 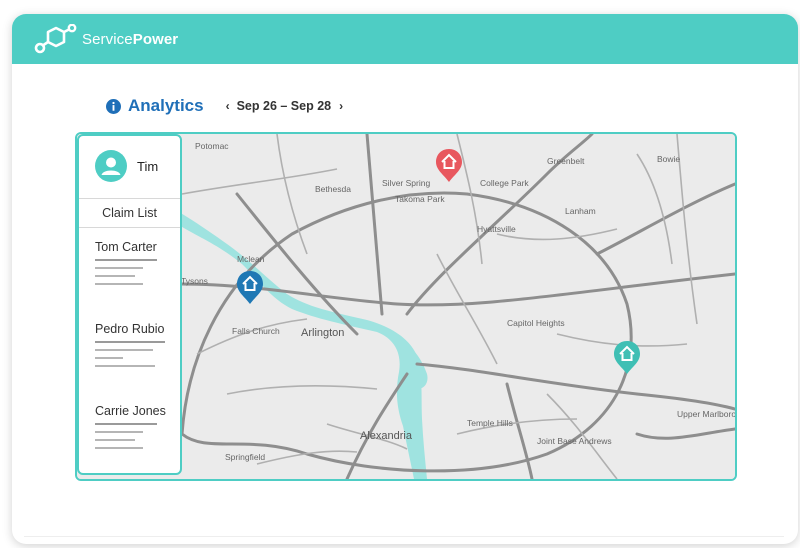 I want to click on claim-item-tom-carter: Tom Carter, so click(x=126, y=262).